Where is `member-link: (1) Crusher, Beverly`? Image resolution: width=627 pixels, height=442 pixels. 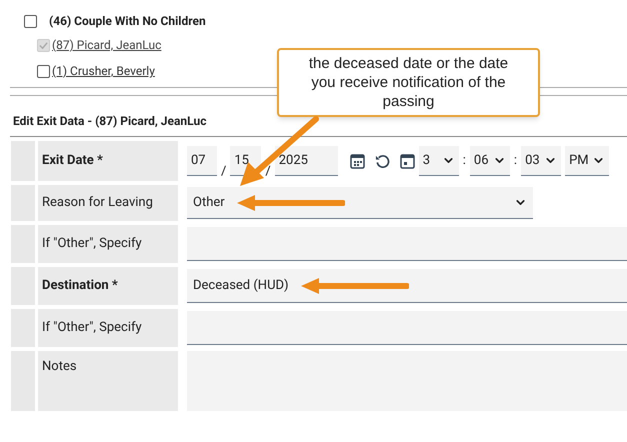
member-link: (1) Crusher, Beverly is located at coordinates (103, 71).